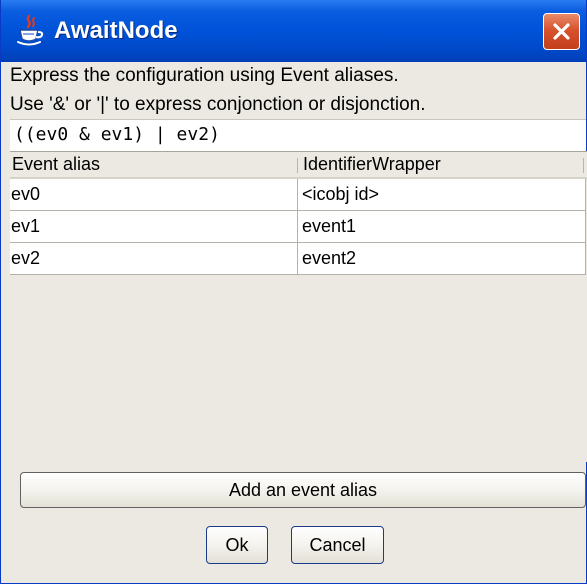  Describe the element at coordinates (442, 258) in the screenshot. I see `table-cell-identifier: event2` at that location.